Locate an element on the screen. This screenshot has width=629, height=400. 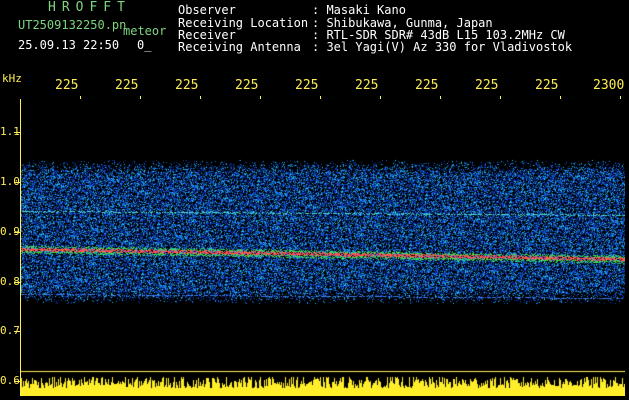
x-axis-ticks: 225 225 225 225 225 225 225 225 225 2300 is located at coordinates (314, 86).